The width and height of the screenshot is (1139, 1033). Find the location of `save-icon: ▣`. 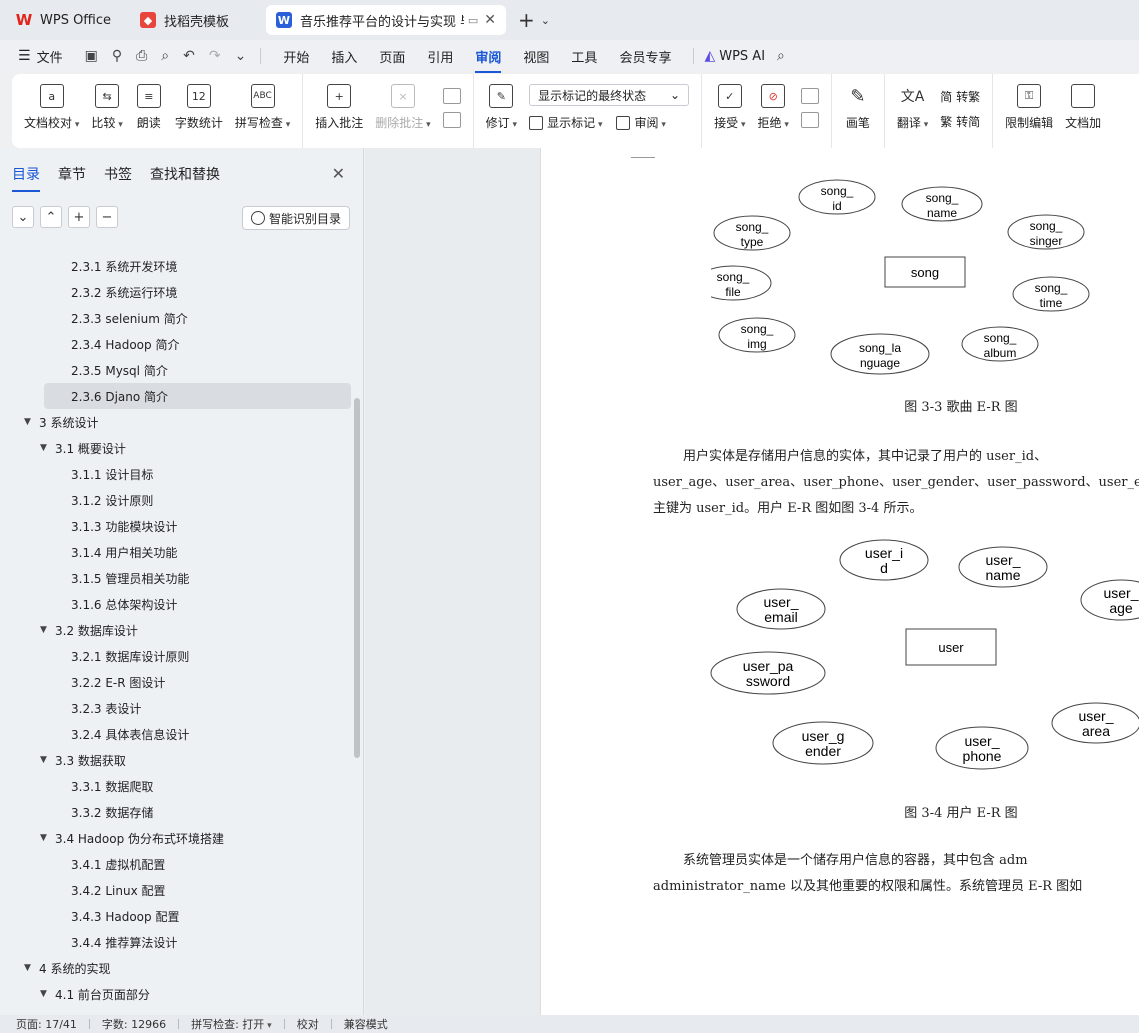

save-icon: ▣ is located at coordinates (91, 56).